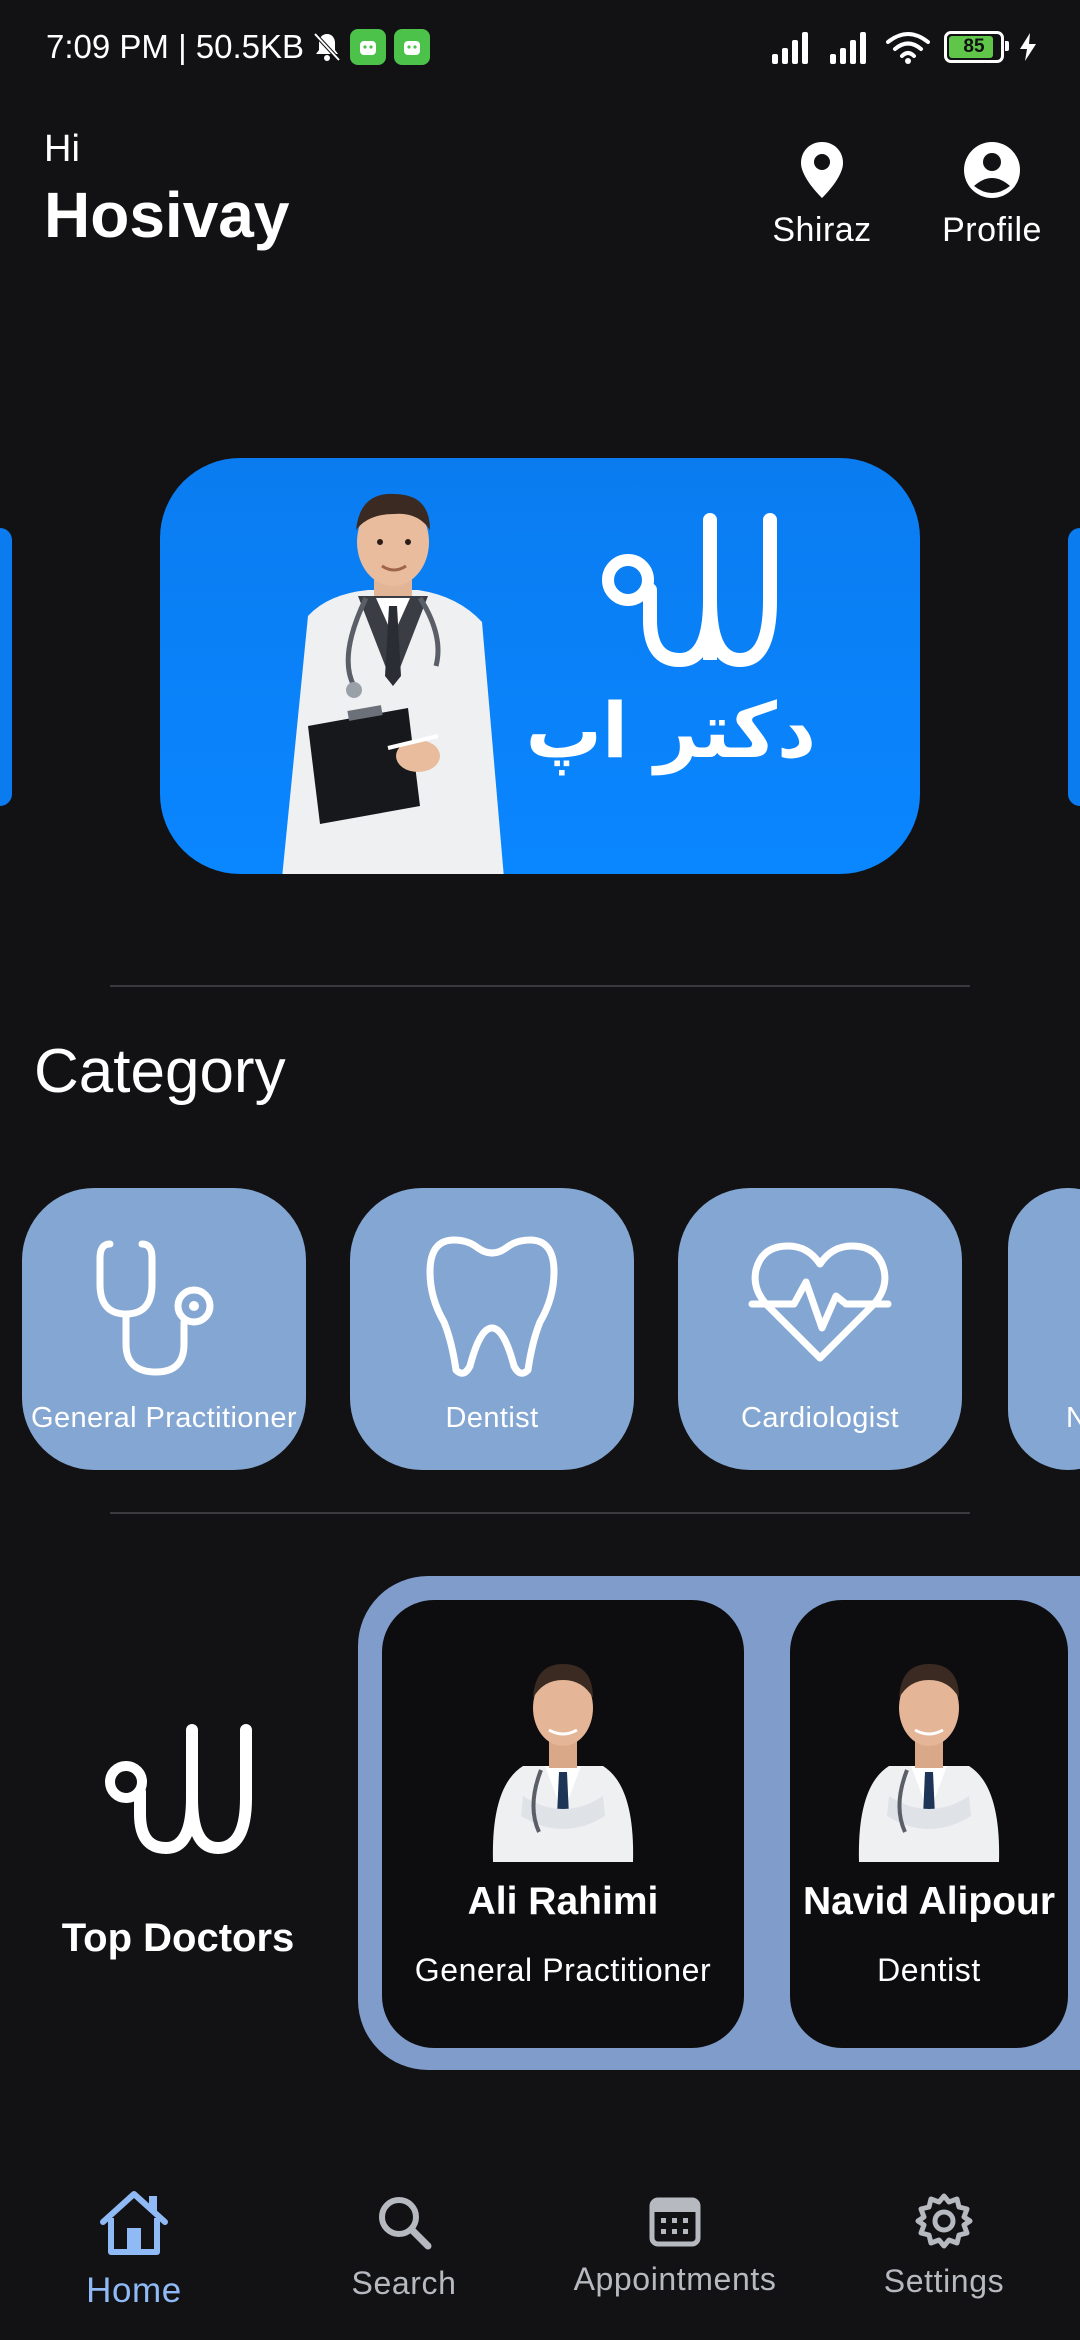 Image resolution: width=1080 pixels, height=2340 pixels. What do you see at coordinates (992, 230) in the screenshot?
I see `profile-label: Profile` at bounding box center [992, 230].